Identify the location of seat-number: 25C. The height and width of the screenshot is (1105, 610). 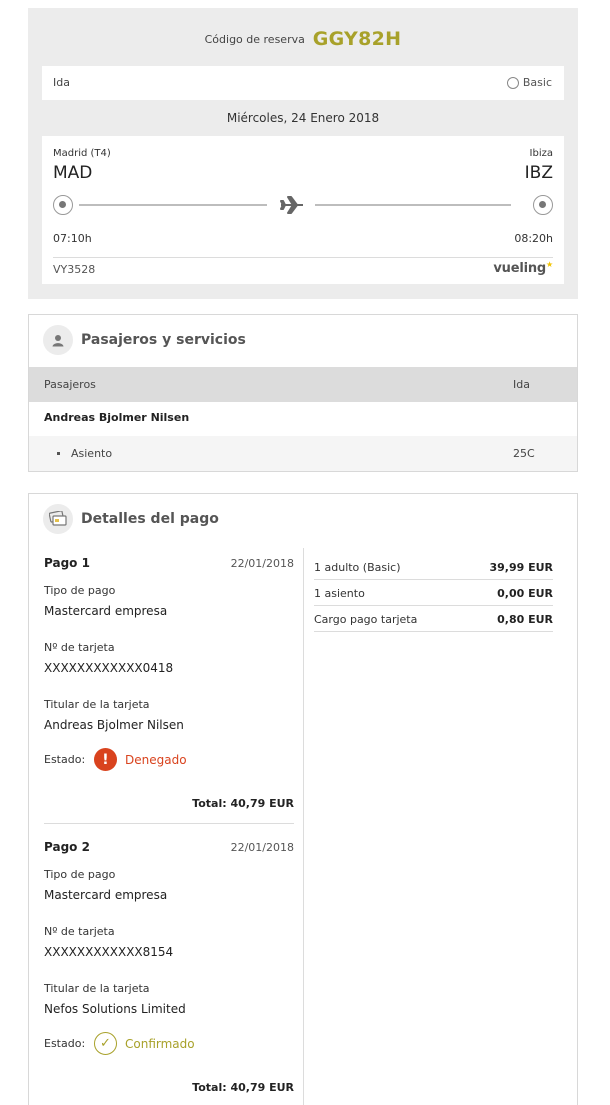
(524, 453).